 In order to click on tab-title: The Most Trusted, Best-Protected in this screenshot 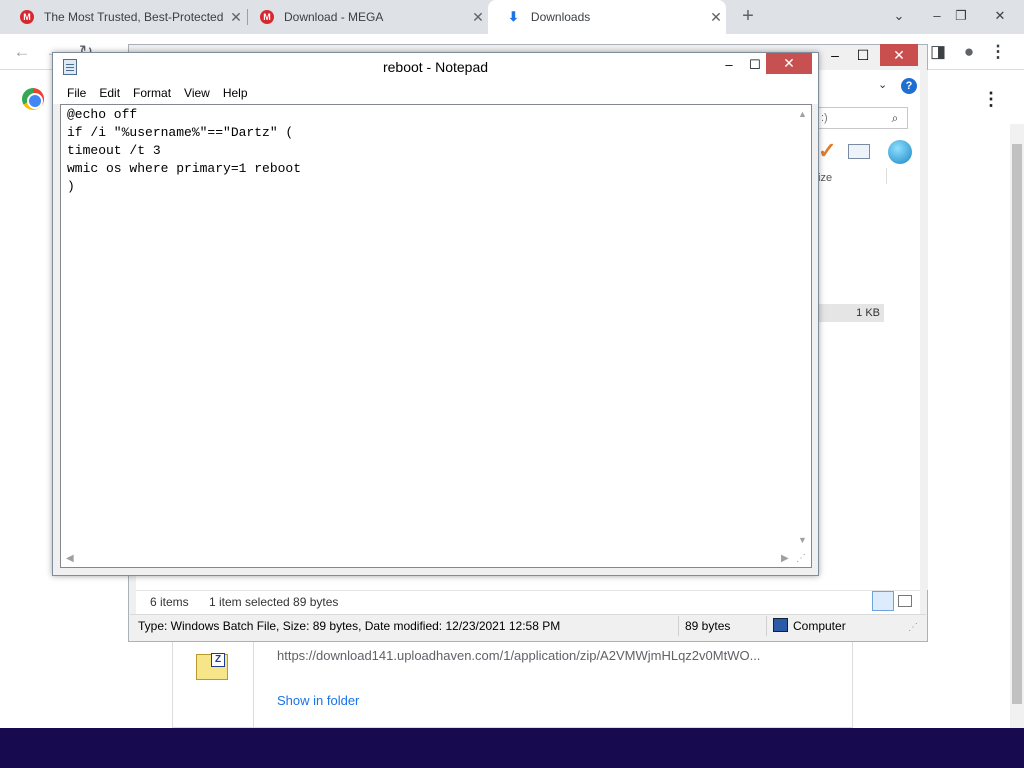, I will do `click(134, 17)`.